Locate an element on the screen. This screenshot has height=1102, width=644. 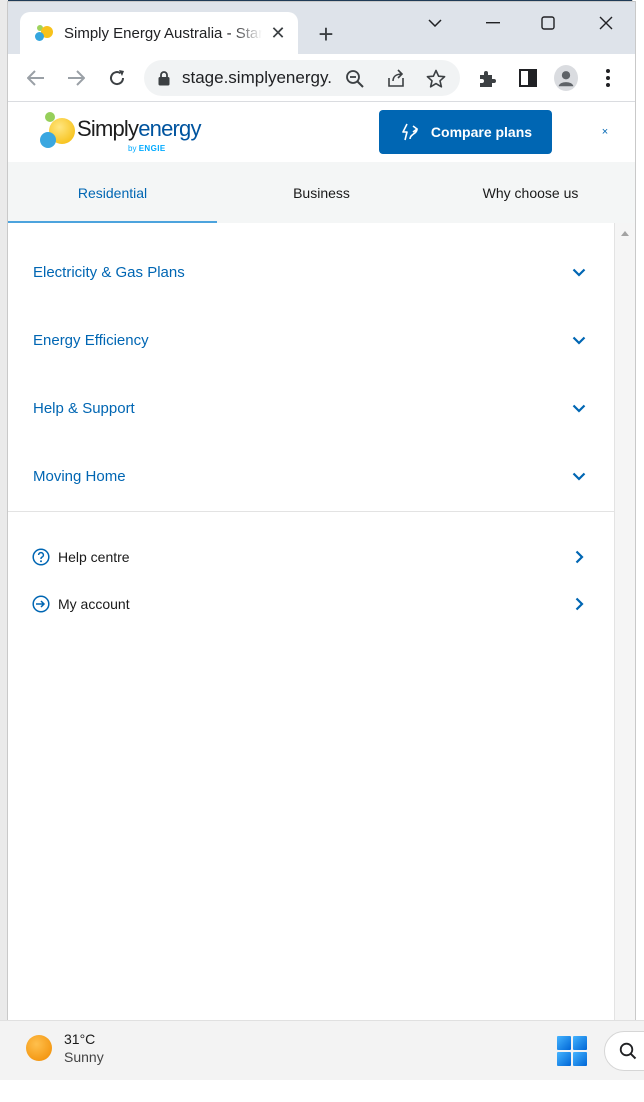
tab-business: Business is located at coordinates (321, 192).